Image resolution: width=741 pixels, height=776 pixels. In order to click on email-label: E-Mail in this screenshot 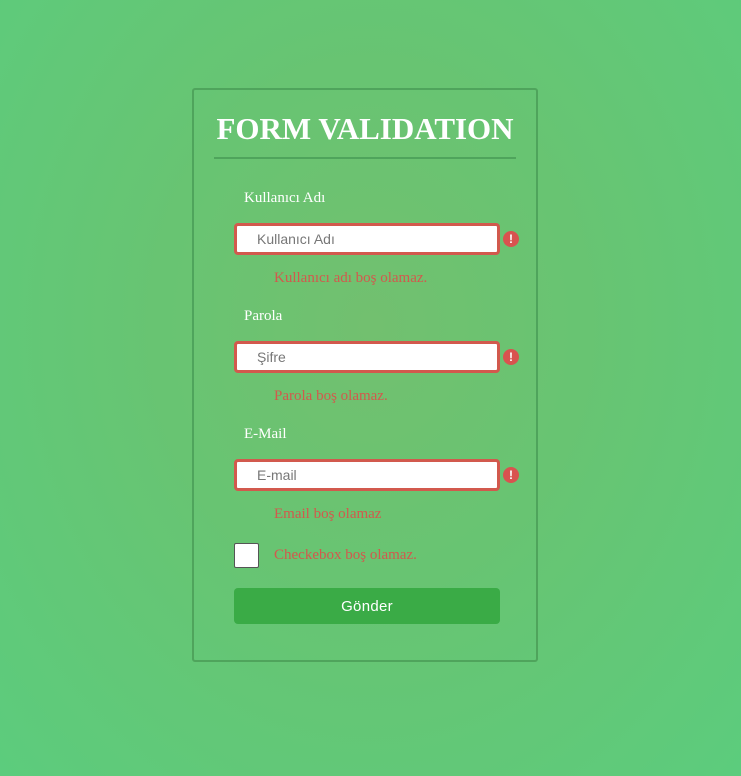, I will do `click(265, 434)`.